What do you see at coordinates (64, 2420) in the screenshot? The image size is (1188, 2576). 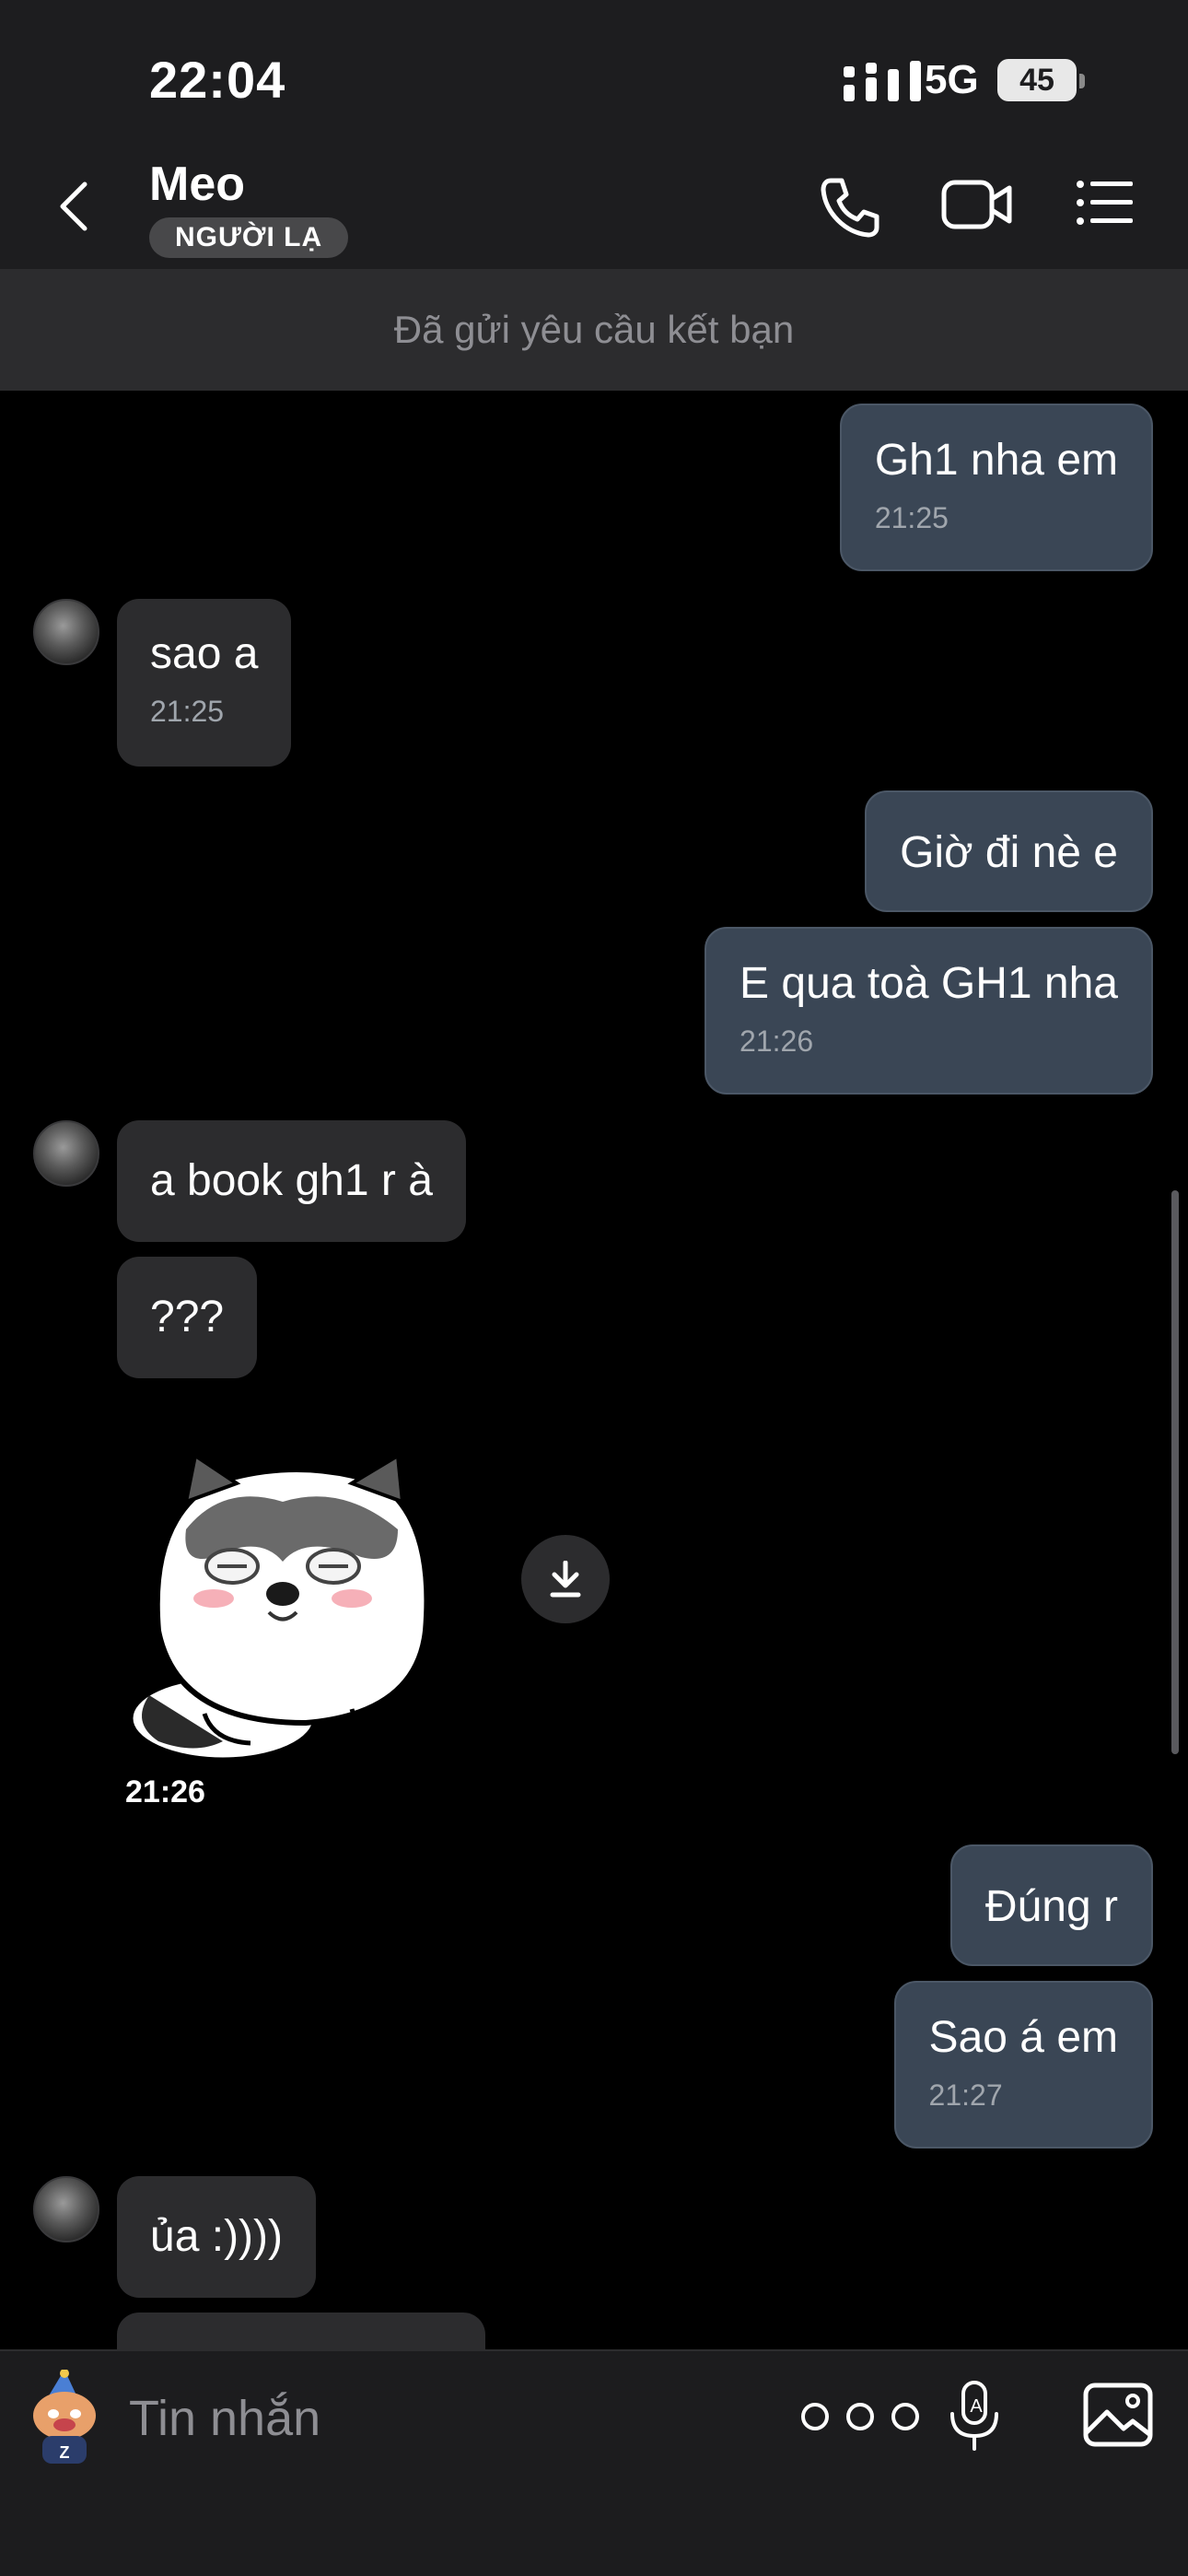 I see `sticker-mascot-icon: Z` at bounding box center [64, 2420].